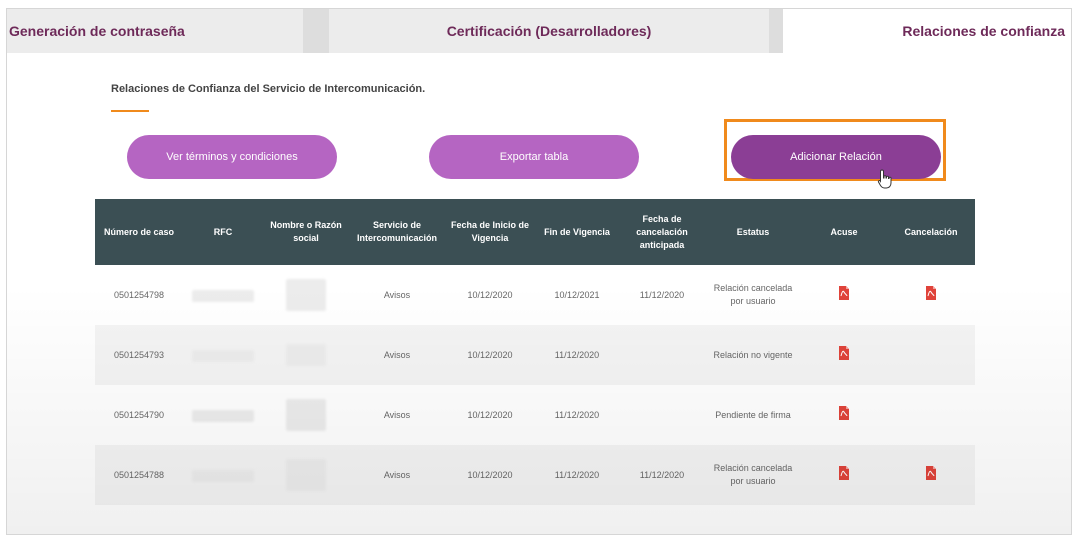  What do you see at coordinates (836, 157) in the screenshot?
I see `add-relation-button: Adicionar Relación` at bounding box center [836, 157].